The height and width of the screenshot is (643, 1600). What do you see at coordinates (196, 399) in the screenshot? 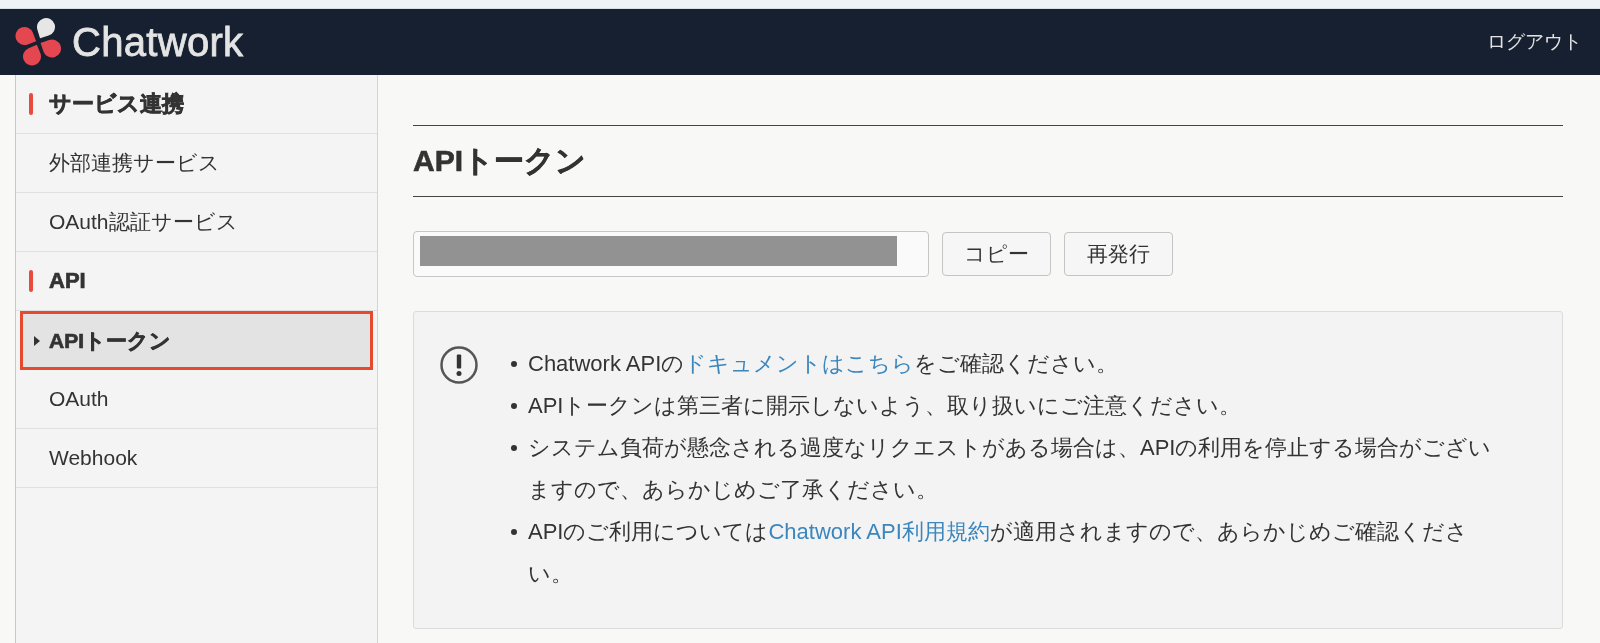
I see `sidebar-item: OAuth` at bounding box center [196, 399].